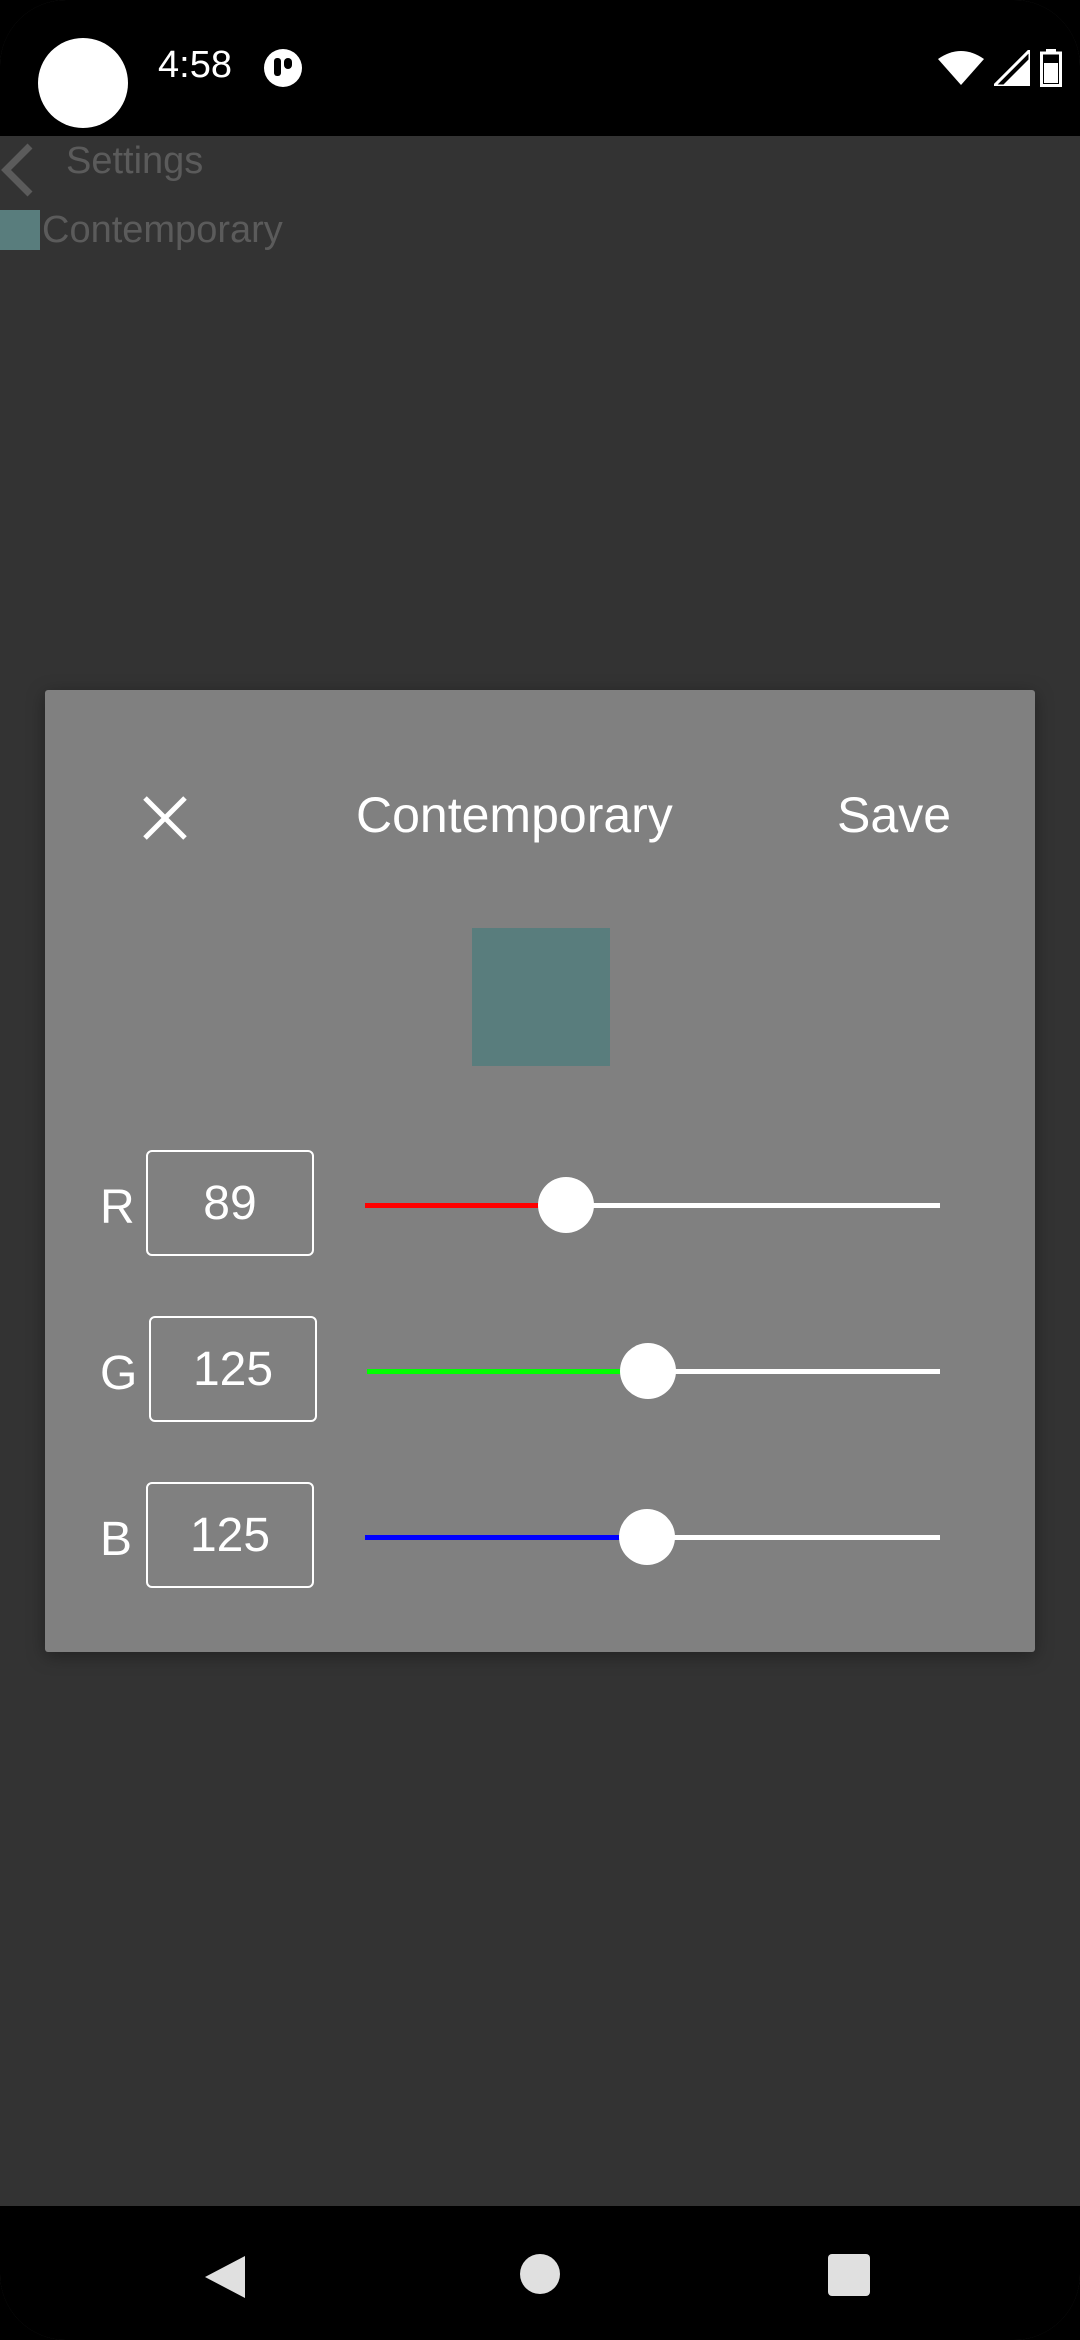  What do you see at coordinates (961, 68) in the screenshot?
I see `wifi-icon` at bounding box center [961, 68].